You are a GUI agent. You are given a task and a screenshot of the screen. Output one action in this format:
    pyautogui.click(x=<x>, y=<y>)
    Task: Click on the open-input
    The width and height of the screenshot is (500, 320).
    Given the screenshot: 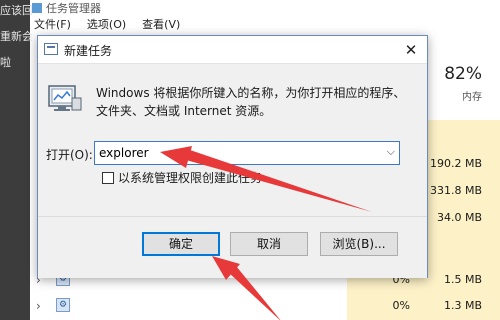 What is the action you would take?
    pyautogui.click(x=229, y=153)
    